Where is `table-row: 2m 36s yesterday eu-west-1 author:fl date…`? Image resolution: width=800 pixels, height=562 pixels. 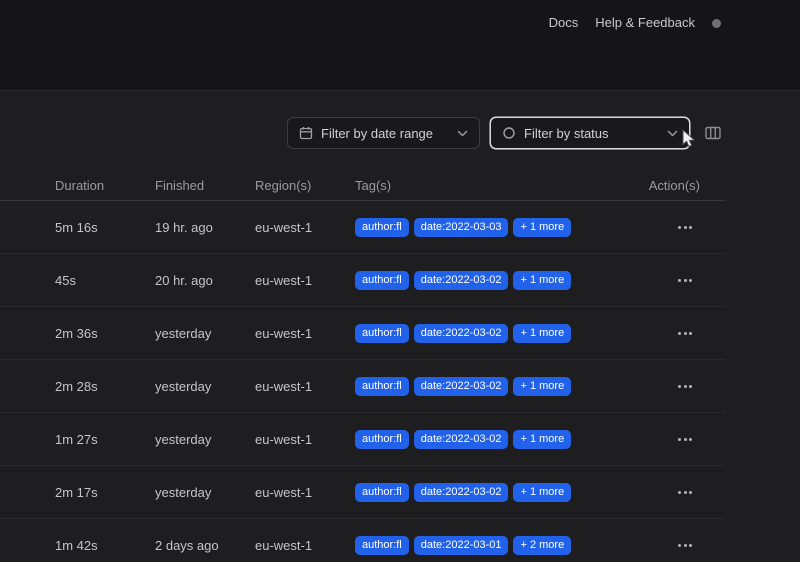
table-row: 2m 36s yesterday eu-west-1 author:fl date… is located at coordinates (362, 333).